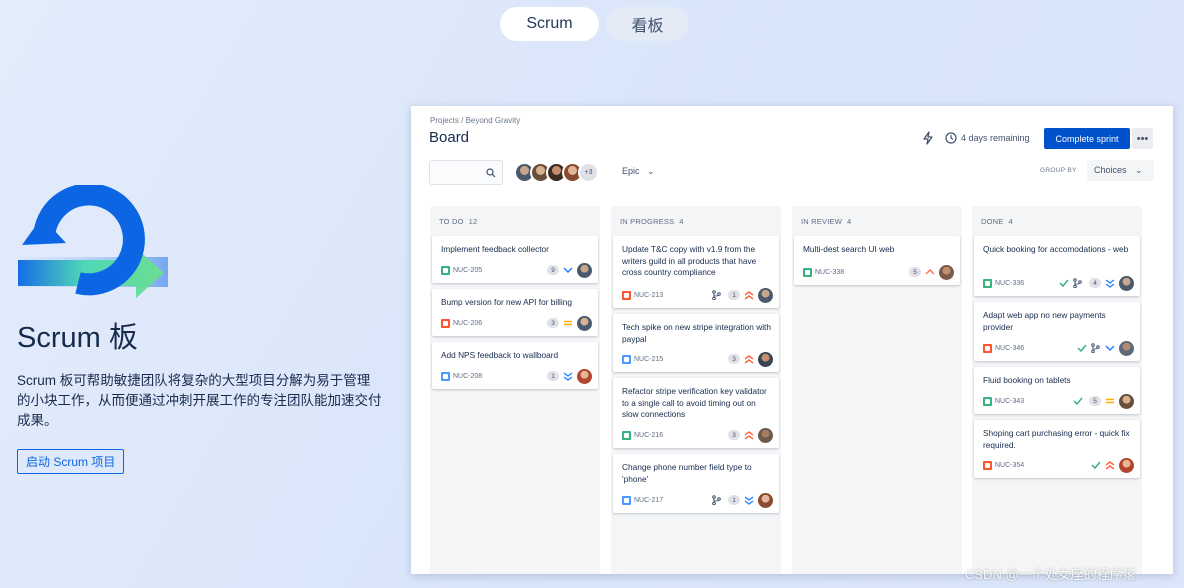 The width and height of the screenshot is (1184, 588). Describe the element at coordinates (93, 241) in the screenshot. I see `scrum-logo-icon` at that location.